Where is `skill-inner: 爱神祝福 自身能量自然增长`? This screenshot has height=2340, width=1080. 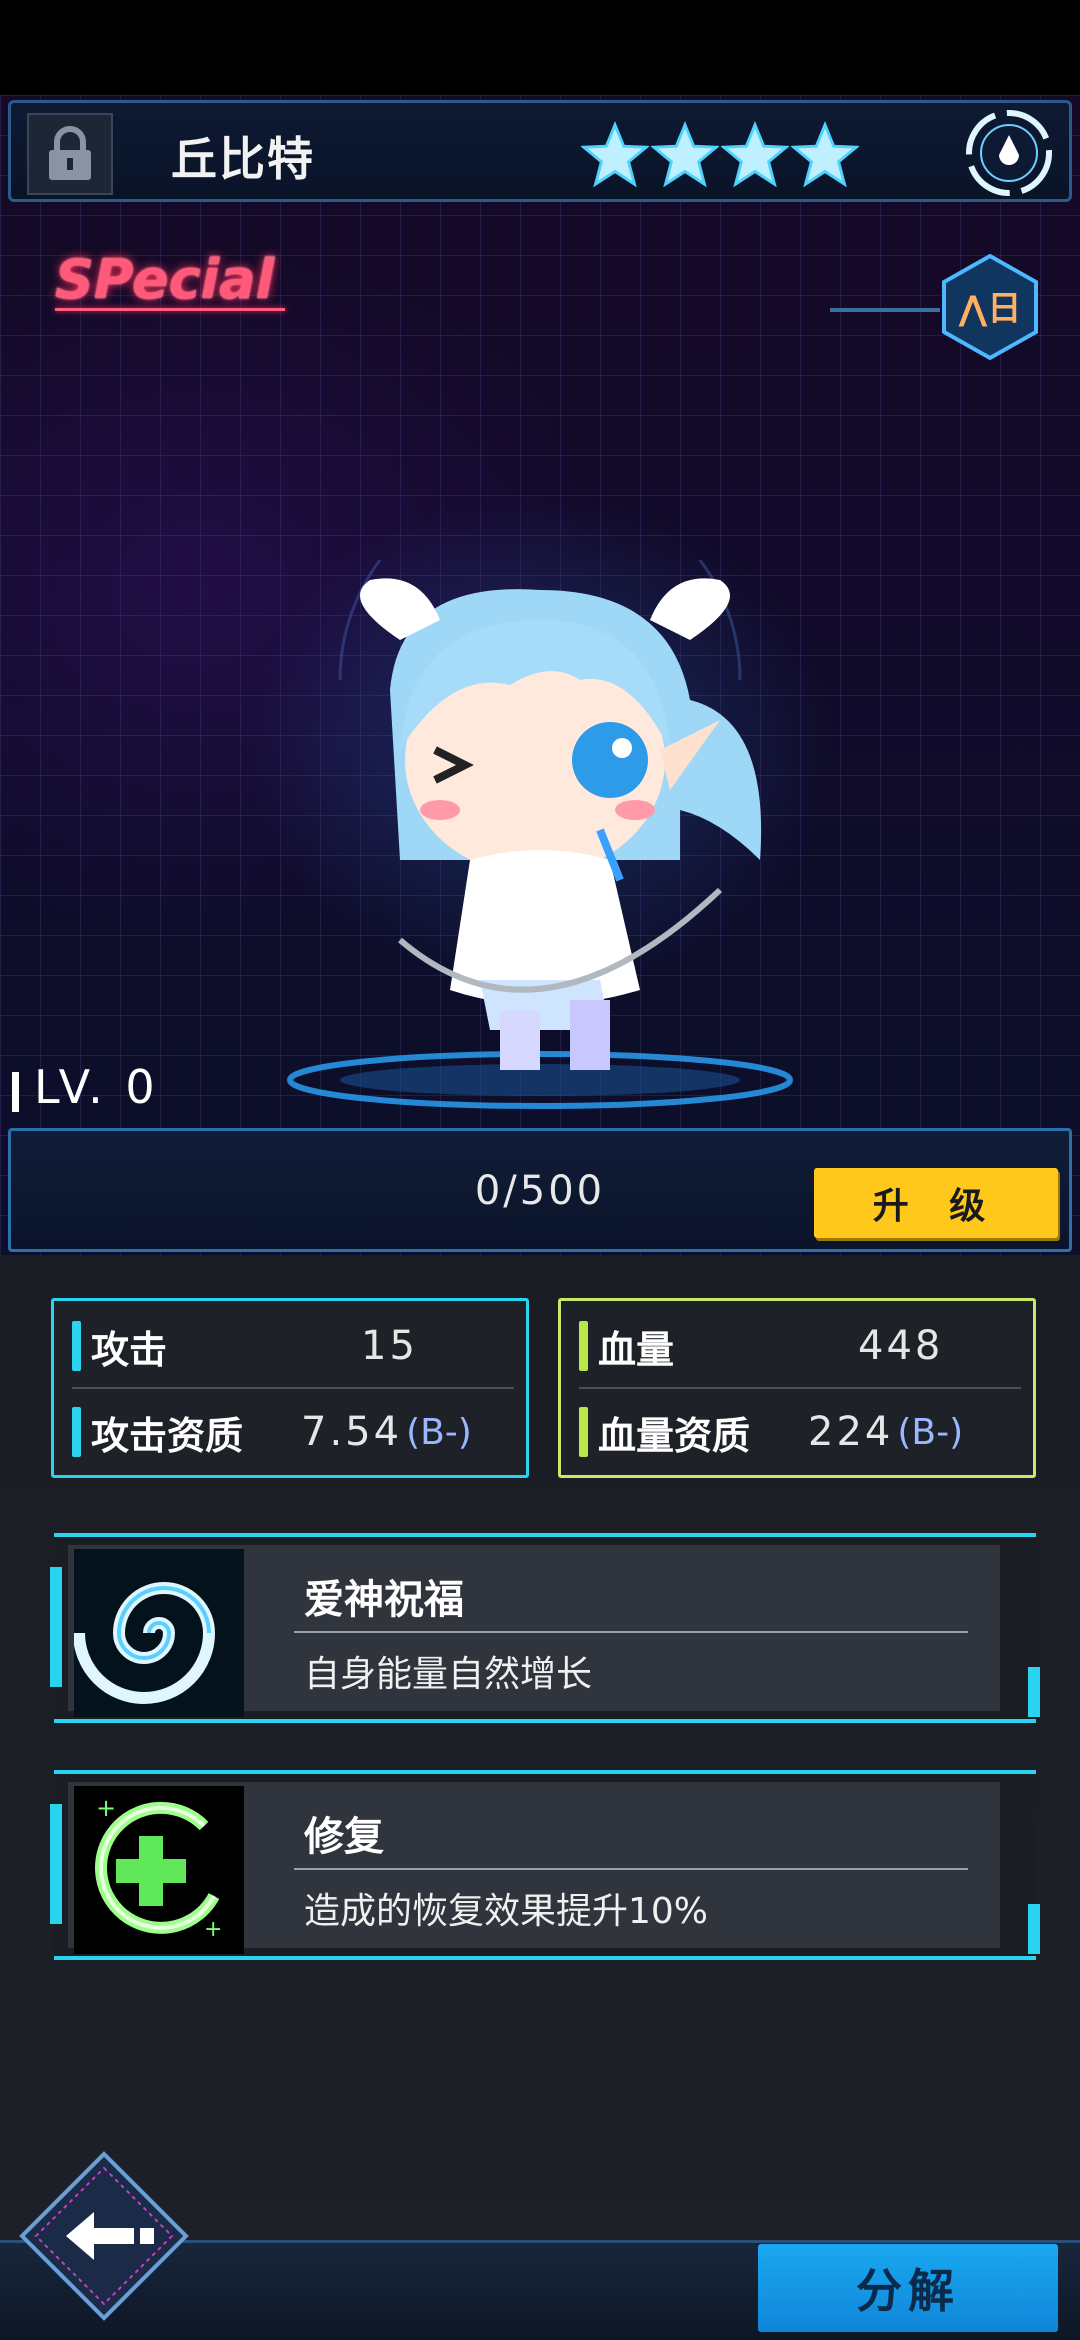
skill-inner: 爱神祝福 自身能量自然增长 is located at coordinates (534, 1631).